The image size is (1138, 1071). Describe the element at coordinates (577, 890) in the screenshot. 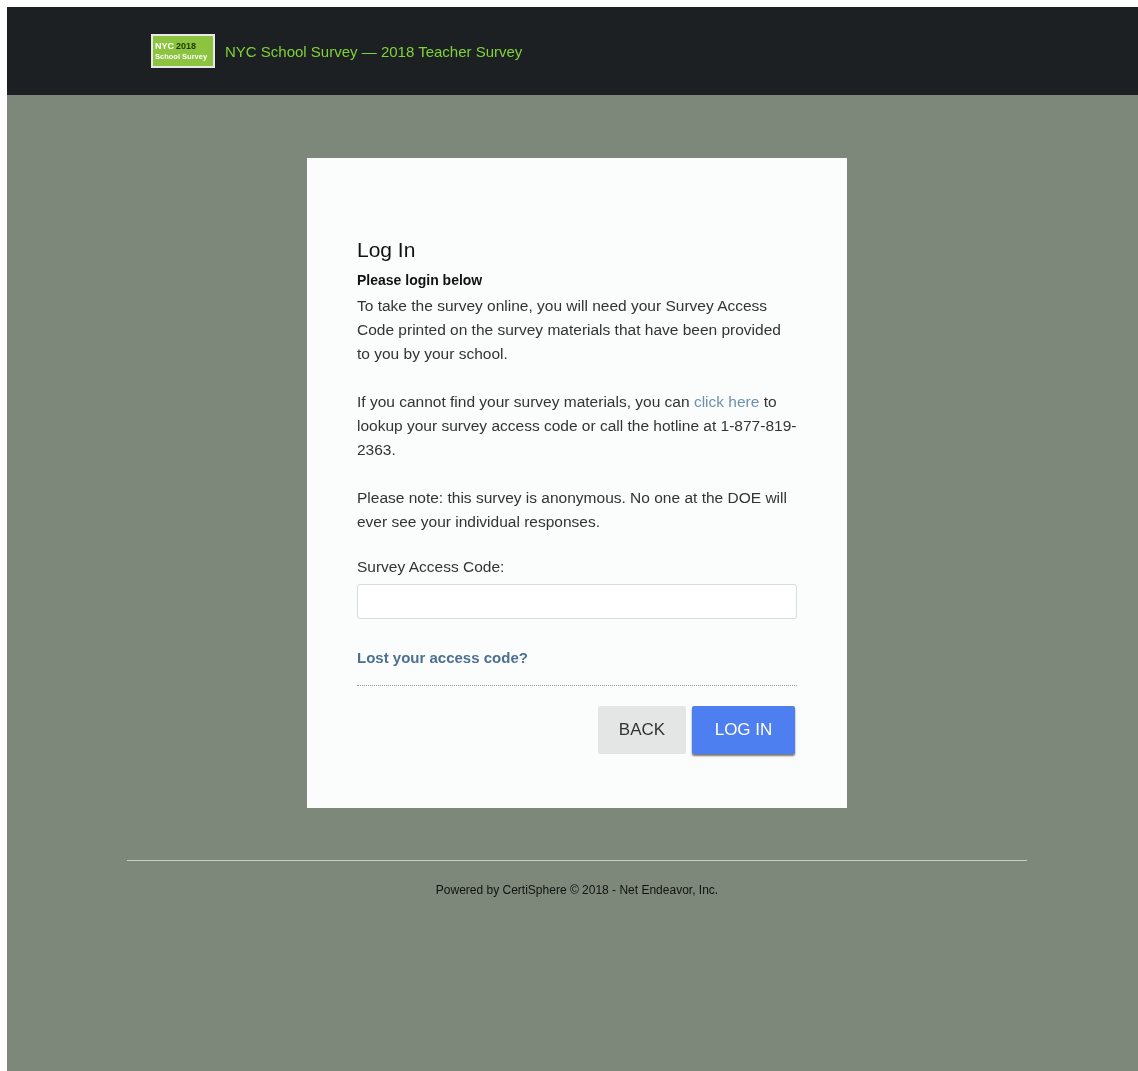

I see `footer-text: Powered by CertiSphere © 2018 - Net Endeavor, Inc.` at that location.